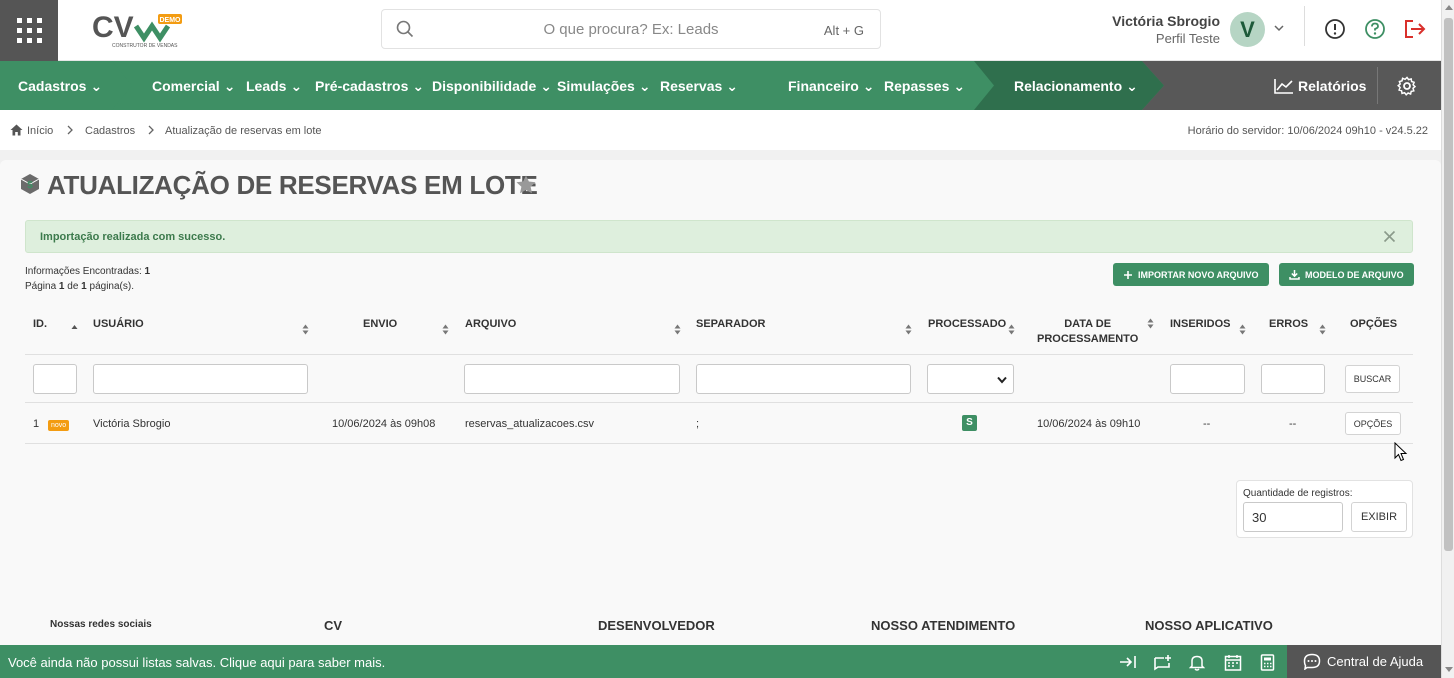 The image size is (1454, 678). What do you see at coordinates (243, 131) in the screenshot?
I see `breadcrumb-current: Atualização de reservas em lote` at bounding box center [243, 131].